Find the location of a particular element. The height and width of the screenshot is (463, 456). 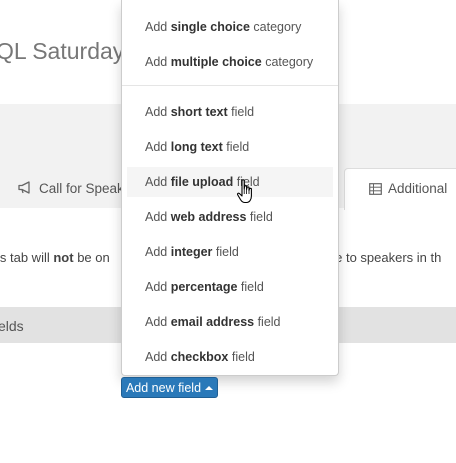

notice-text-continued: ple to speakers in th is located at coordinates (383, 257).